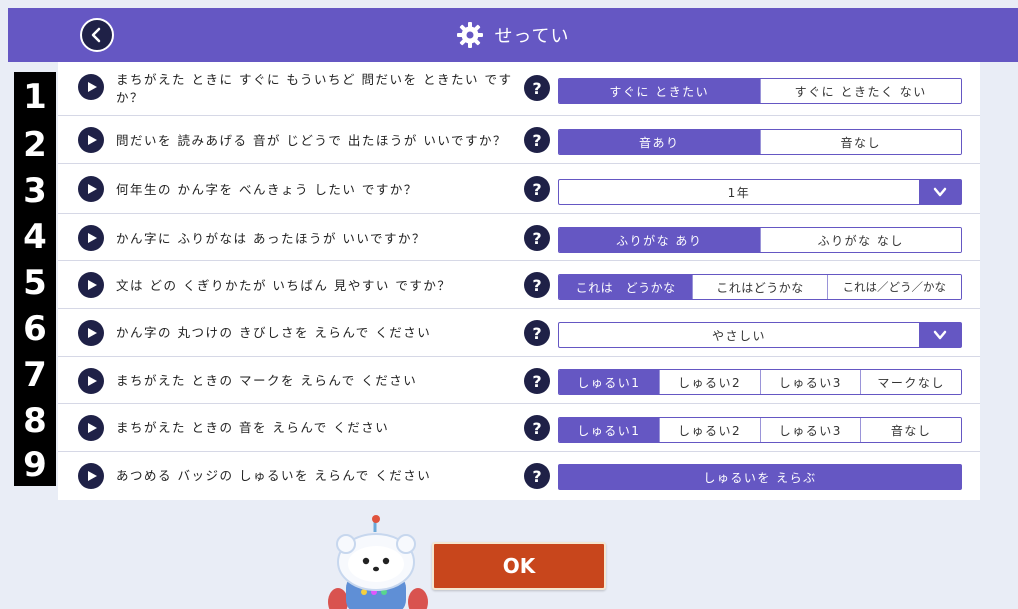 The image size is (1018, 609). What do you see at coordinates (35, 237) in the screenshot?
I see `row-number-4: 4` at bounding box center [35, 237].